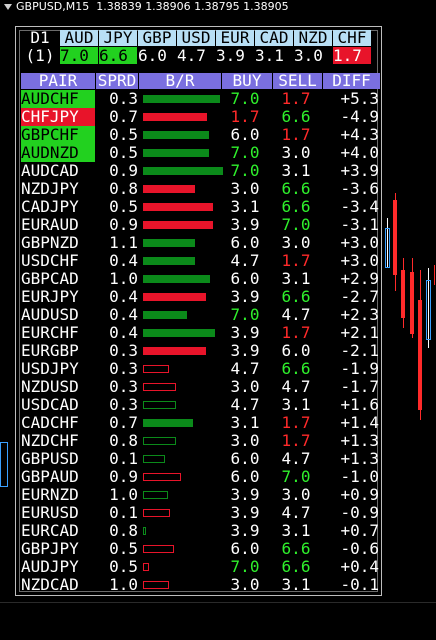 This screenshot has width=436, height=640. I want to click on table-row: USDCHF 0.4 4.7 1.7 +3.0, so click(201, 261).